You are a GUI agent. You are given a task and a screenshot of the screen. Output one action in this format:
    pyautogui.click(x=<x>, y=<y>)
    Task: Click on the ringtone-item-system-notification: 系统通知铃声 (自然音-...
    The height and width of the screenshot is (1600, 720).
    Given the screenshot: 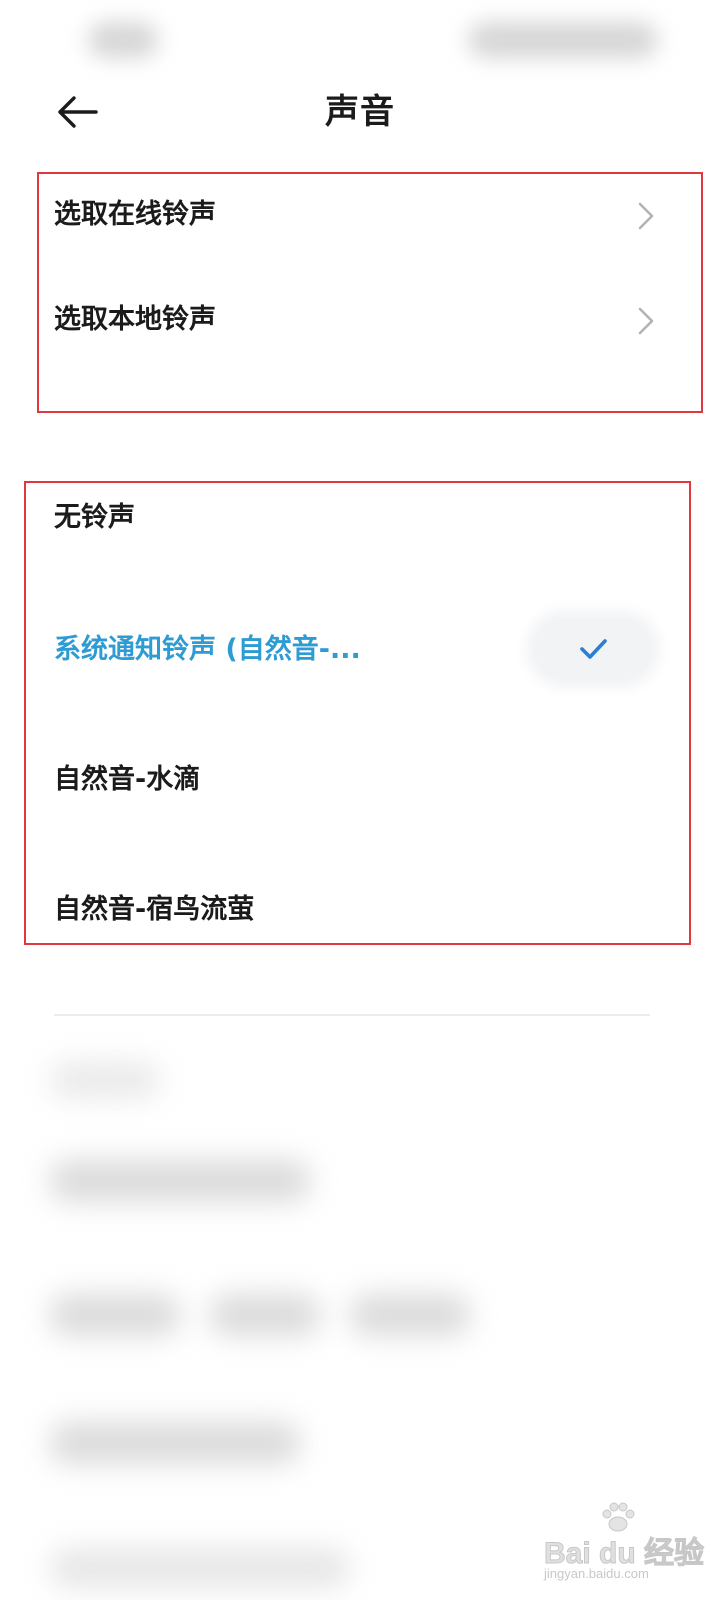 What is the action you would take?
    pyautogui.click(x=207, y=650)
    